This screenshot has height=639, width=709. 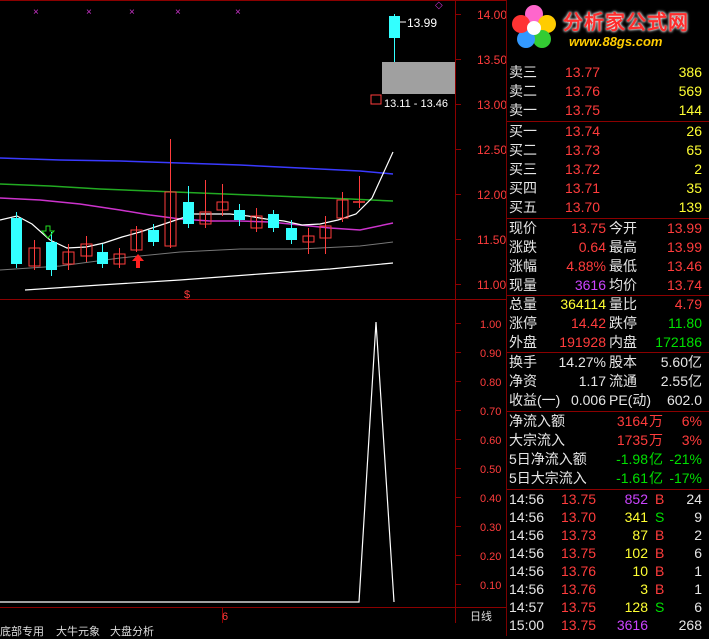 What do you see at coordinates (187, 295) in the screenshot?
I see `dollar-marker-icon: $` at bounding box center [187, 295].